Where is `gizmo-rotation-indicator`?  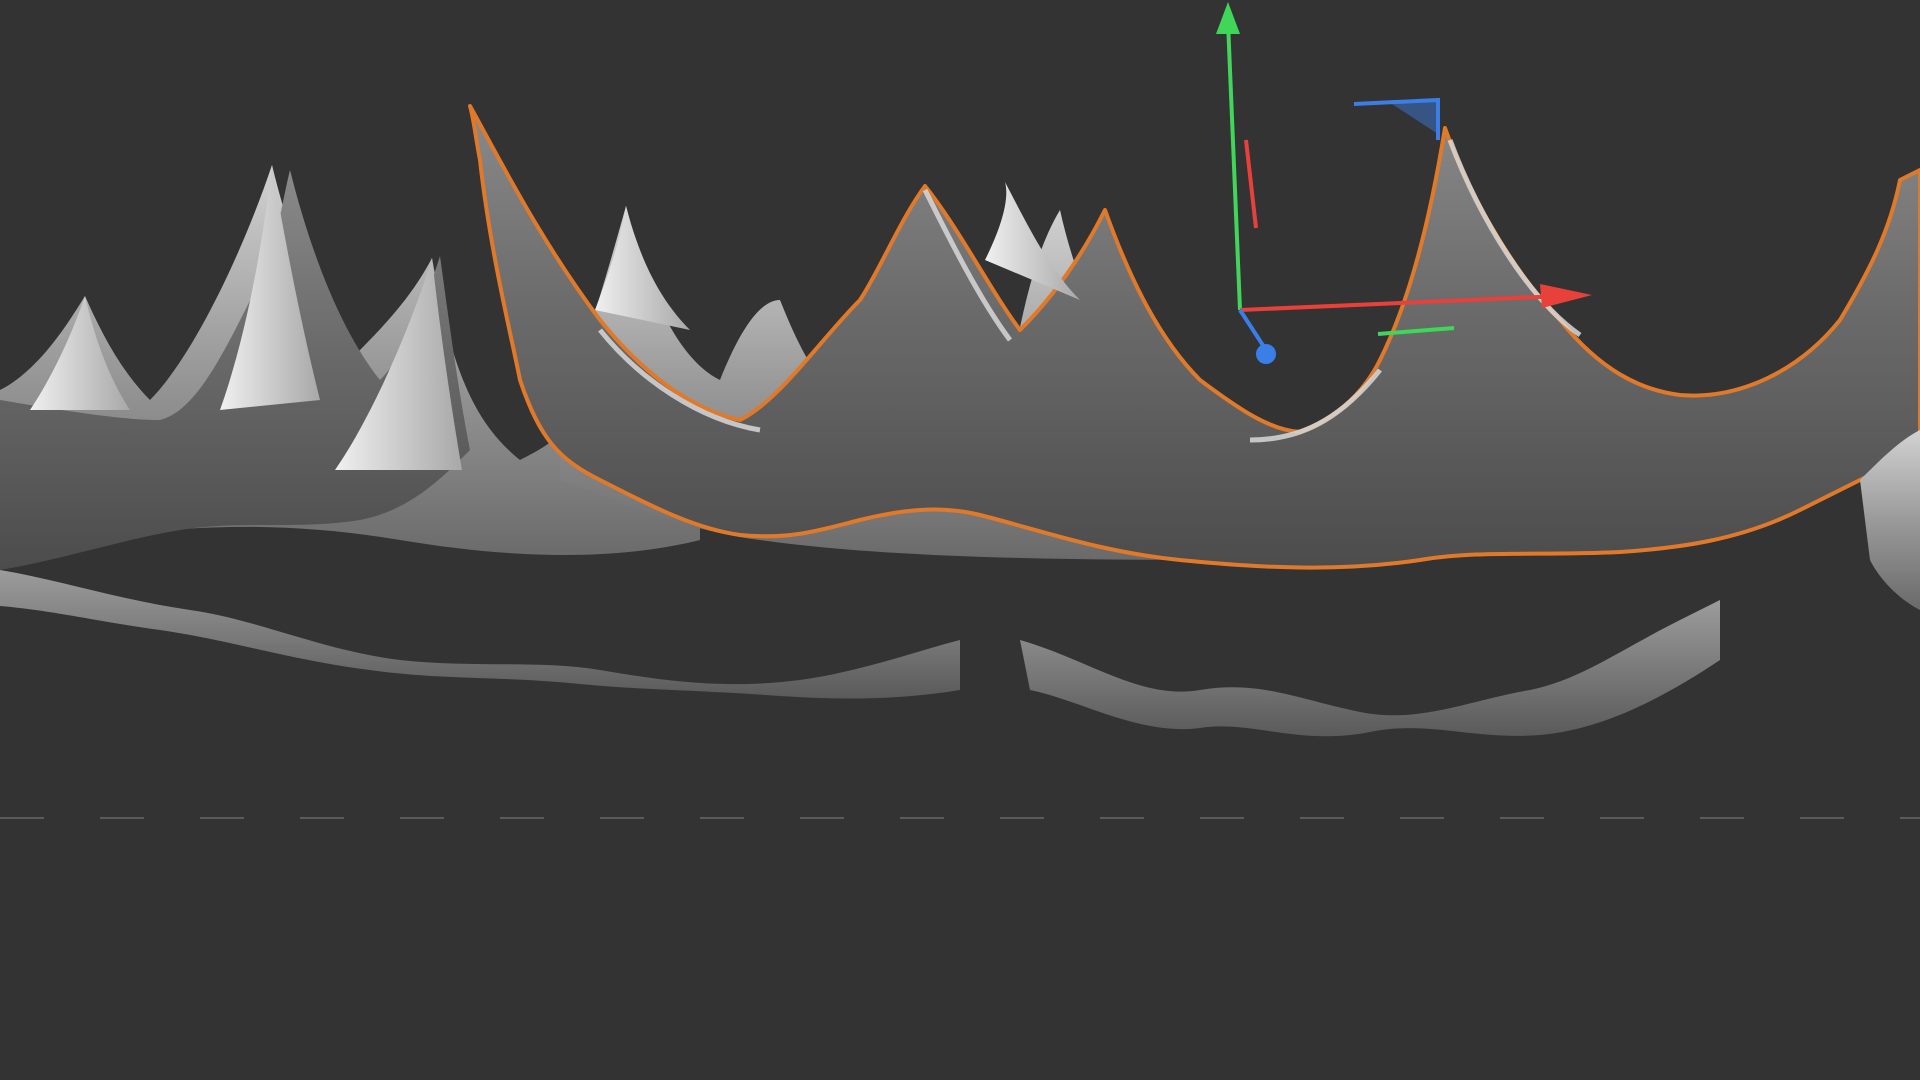 gizmo-rotation-indicator is located at coordinates (1251, 184).